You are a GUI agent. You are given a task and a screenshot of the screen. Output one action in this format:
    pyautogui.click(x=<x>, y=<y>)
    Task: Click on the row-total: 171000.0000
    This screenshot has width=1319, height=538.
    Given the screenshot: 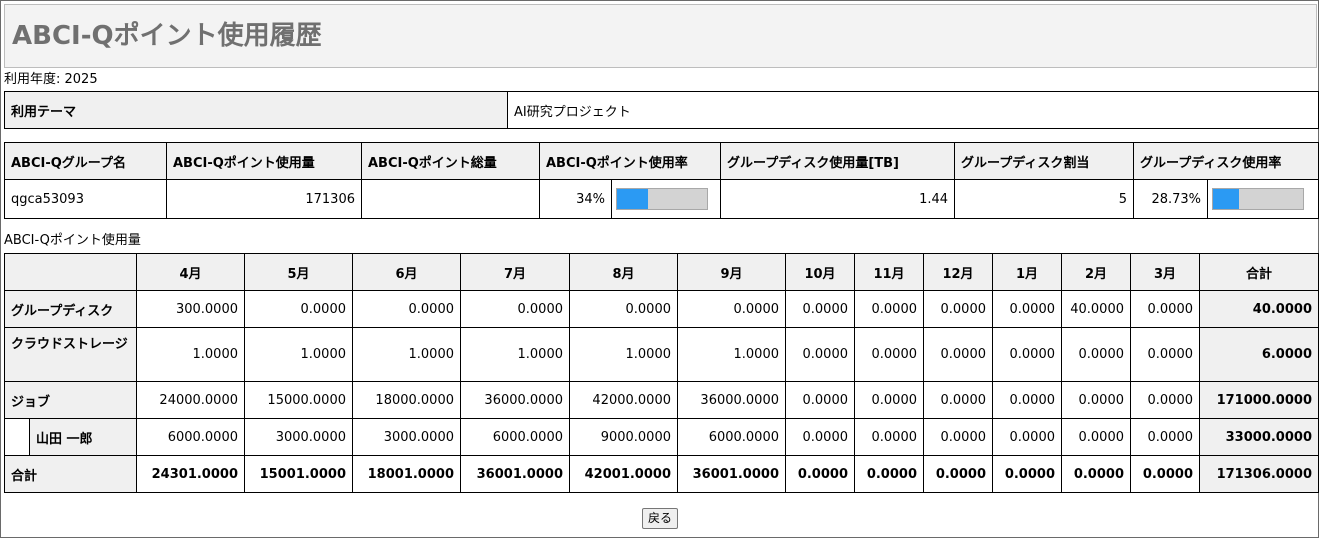 What is the action you would take?
    pyautogui.click(x=1259, y=400)
    